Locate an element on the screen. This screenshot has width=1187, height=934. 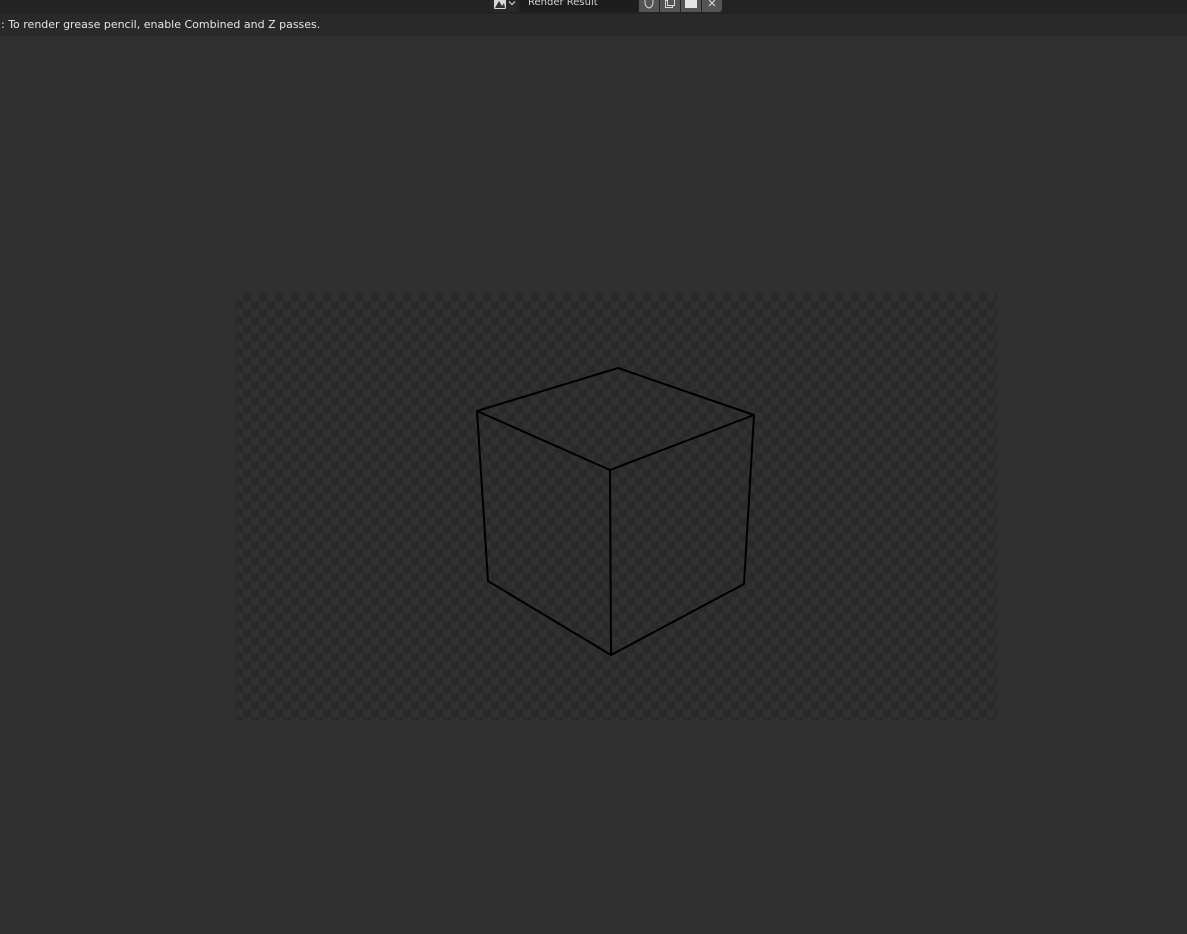
image-editor-header: Render Result is located at coordinates (593, 7).